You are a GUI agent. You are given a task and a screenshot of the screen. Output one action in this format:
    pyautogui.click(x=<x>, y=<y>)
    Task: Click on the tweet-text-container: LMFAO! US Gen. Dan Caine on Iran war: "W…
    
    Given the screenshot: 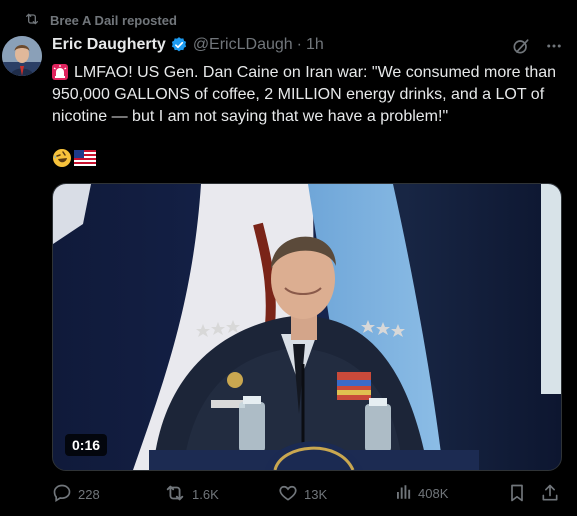 What is the action you would take?
    pyautogui.click(x=309, y=95)
    